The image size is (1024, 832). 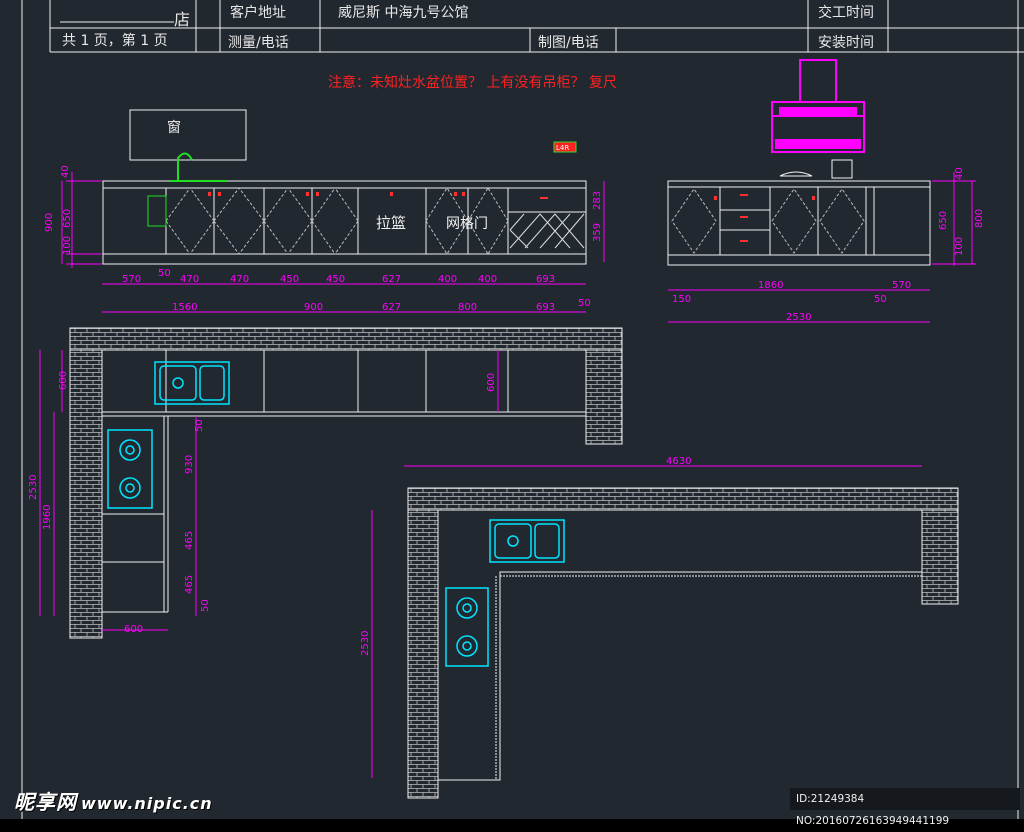 What do you see at coordinates (391, 279) in the screenshot?
I see `dim-top-627: 627` at bounding box center [391, 279].